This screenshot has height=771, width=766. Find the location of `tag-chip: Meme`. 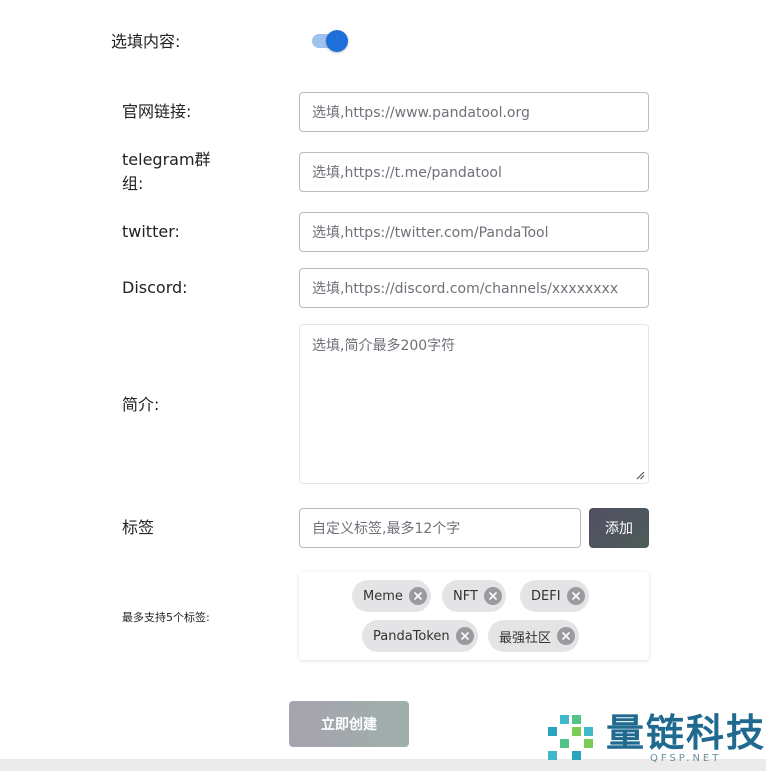

tag-chip: Meme is located at coordinates (391, 596).